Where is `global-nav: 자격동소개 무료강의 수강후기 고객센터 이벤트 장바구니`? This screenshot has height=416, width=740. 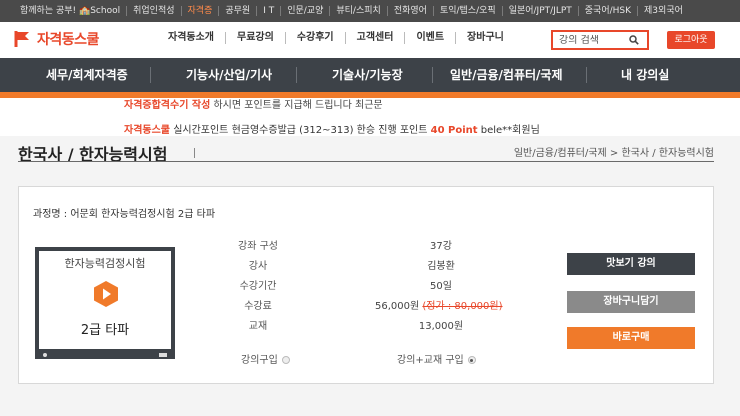
global-nav: 자격동소개 무료강의 수강후기 고객센터 이벤트 장바구니 is located at coordinates (341, 38).